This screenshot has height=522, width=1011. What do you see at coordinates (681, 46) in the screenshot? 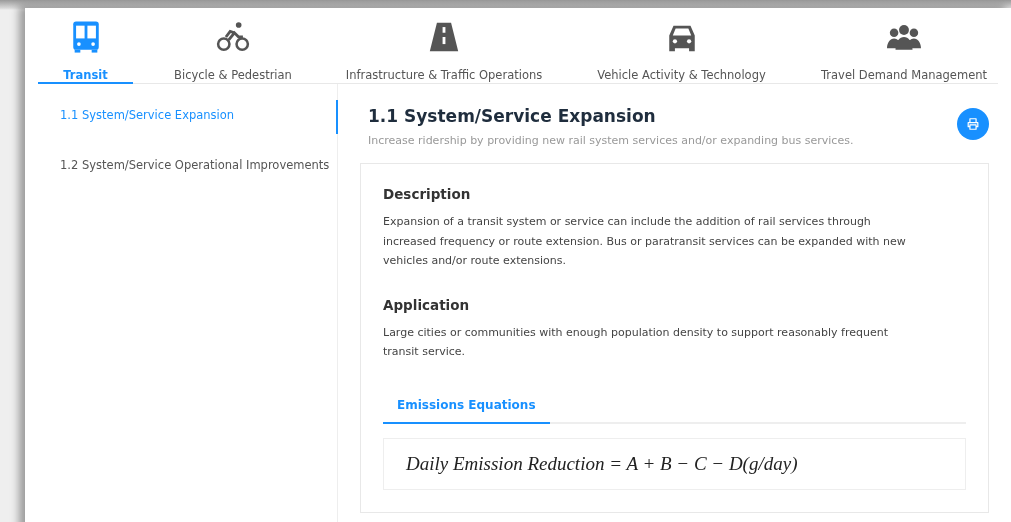
I see `category-tab: Vehicle Activity & Technology` at bounding box center [681, 46].